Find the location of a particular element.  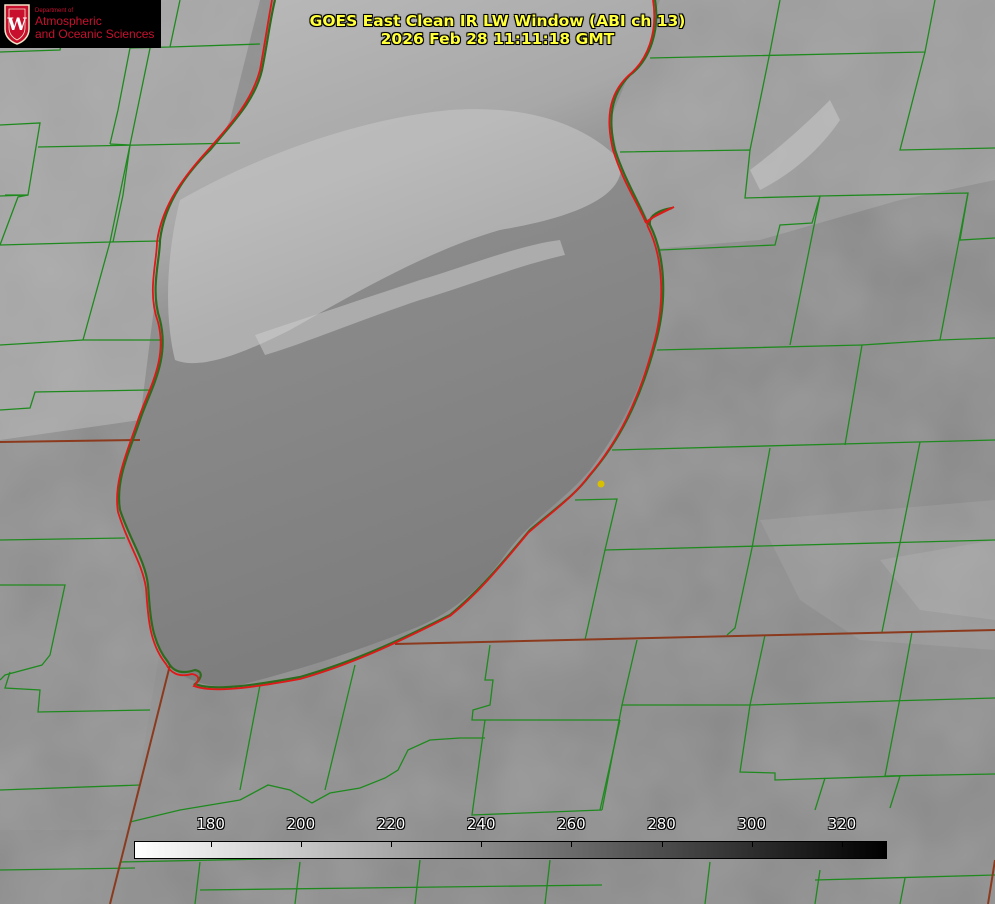

colorbar-tick-label: 180 is located at coordinates (210, 824).